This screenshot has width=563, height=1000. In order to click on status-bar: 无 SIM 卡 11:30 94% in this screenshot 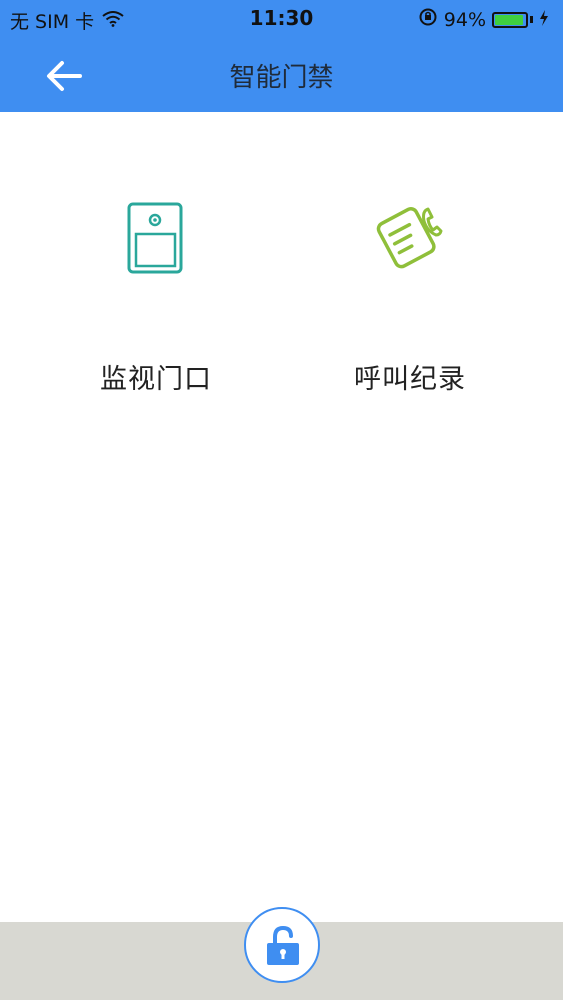, I will do `click(281, 19)`.